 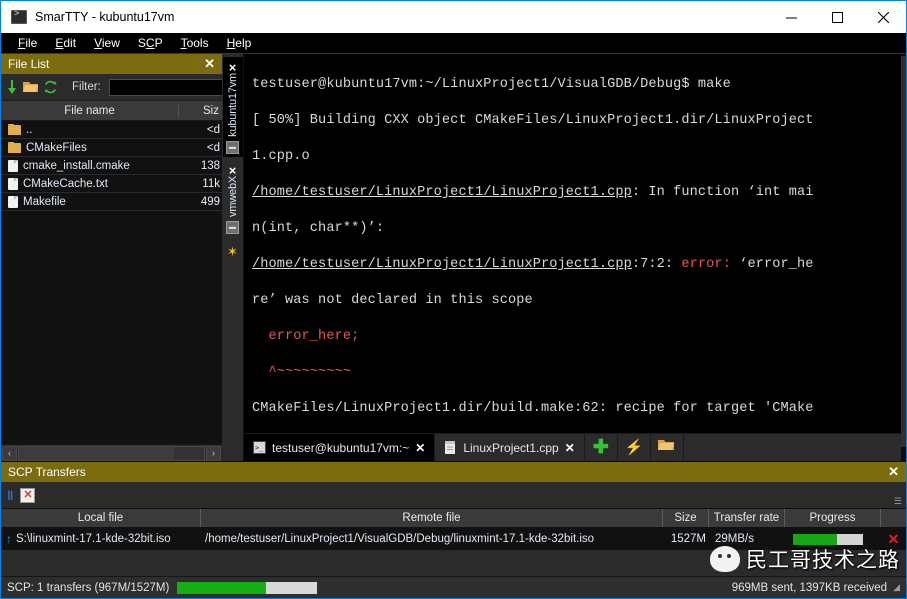 I want to click on terminal-line: n(int, char**)’:, so click(x=579, y=229).